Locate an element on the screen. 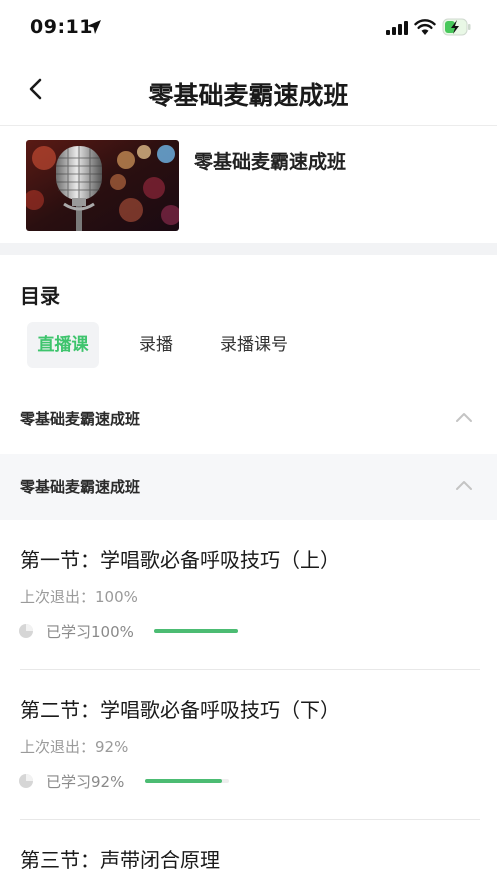  status-time: 09:11 is located at coordinates (61, 27).